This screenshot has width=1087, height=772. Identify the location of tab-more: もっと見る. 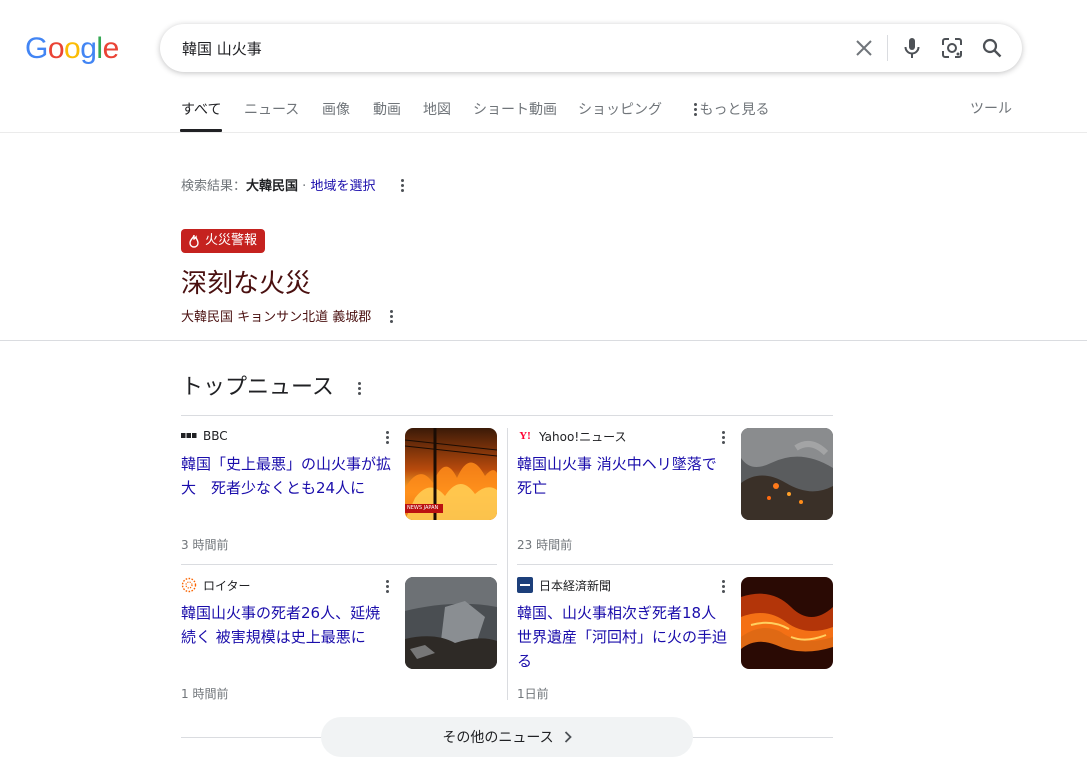
(728, 115).